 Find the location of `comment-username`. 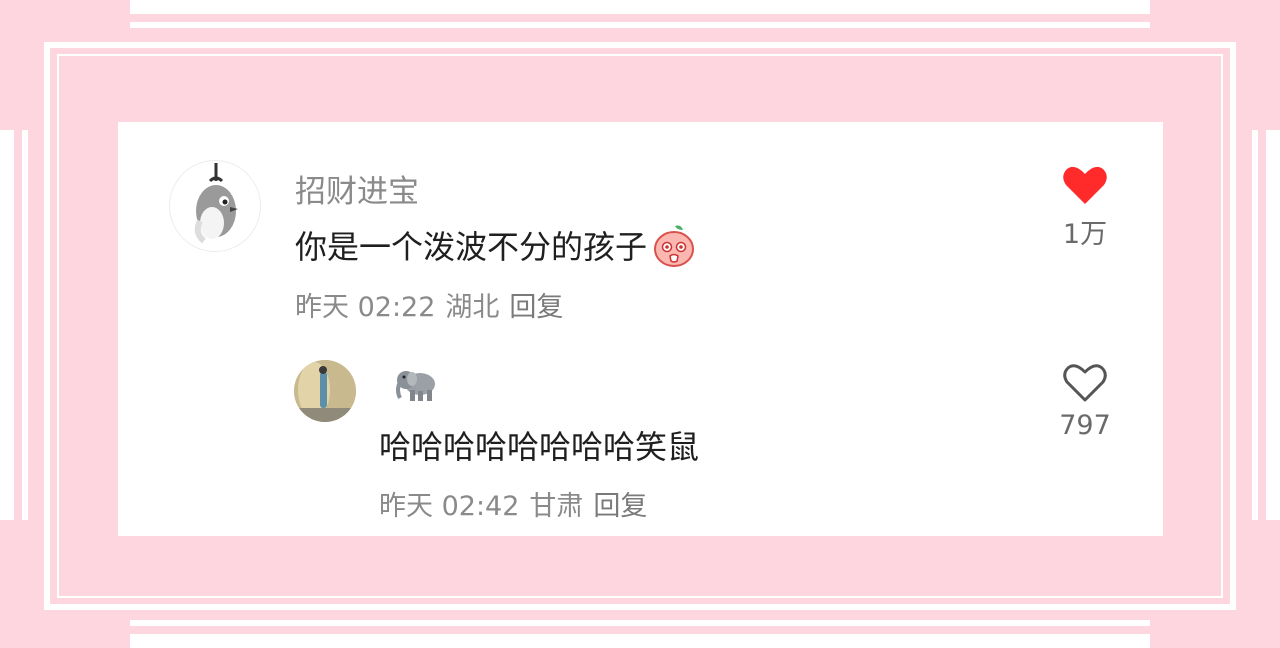

comment-username is located at coordinates (417, 388).